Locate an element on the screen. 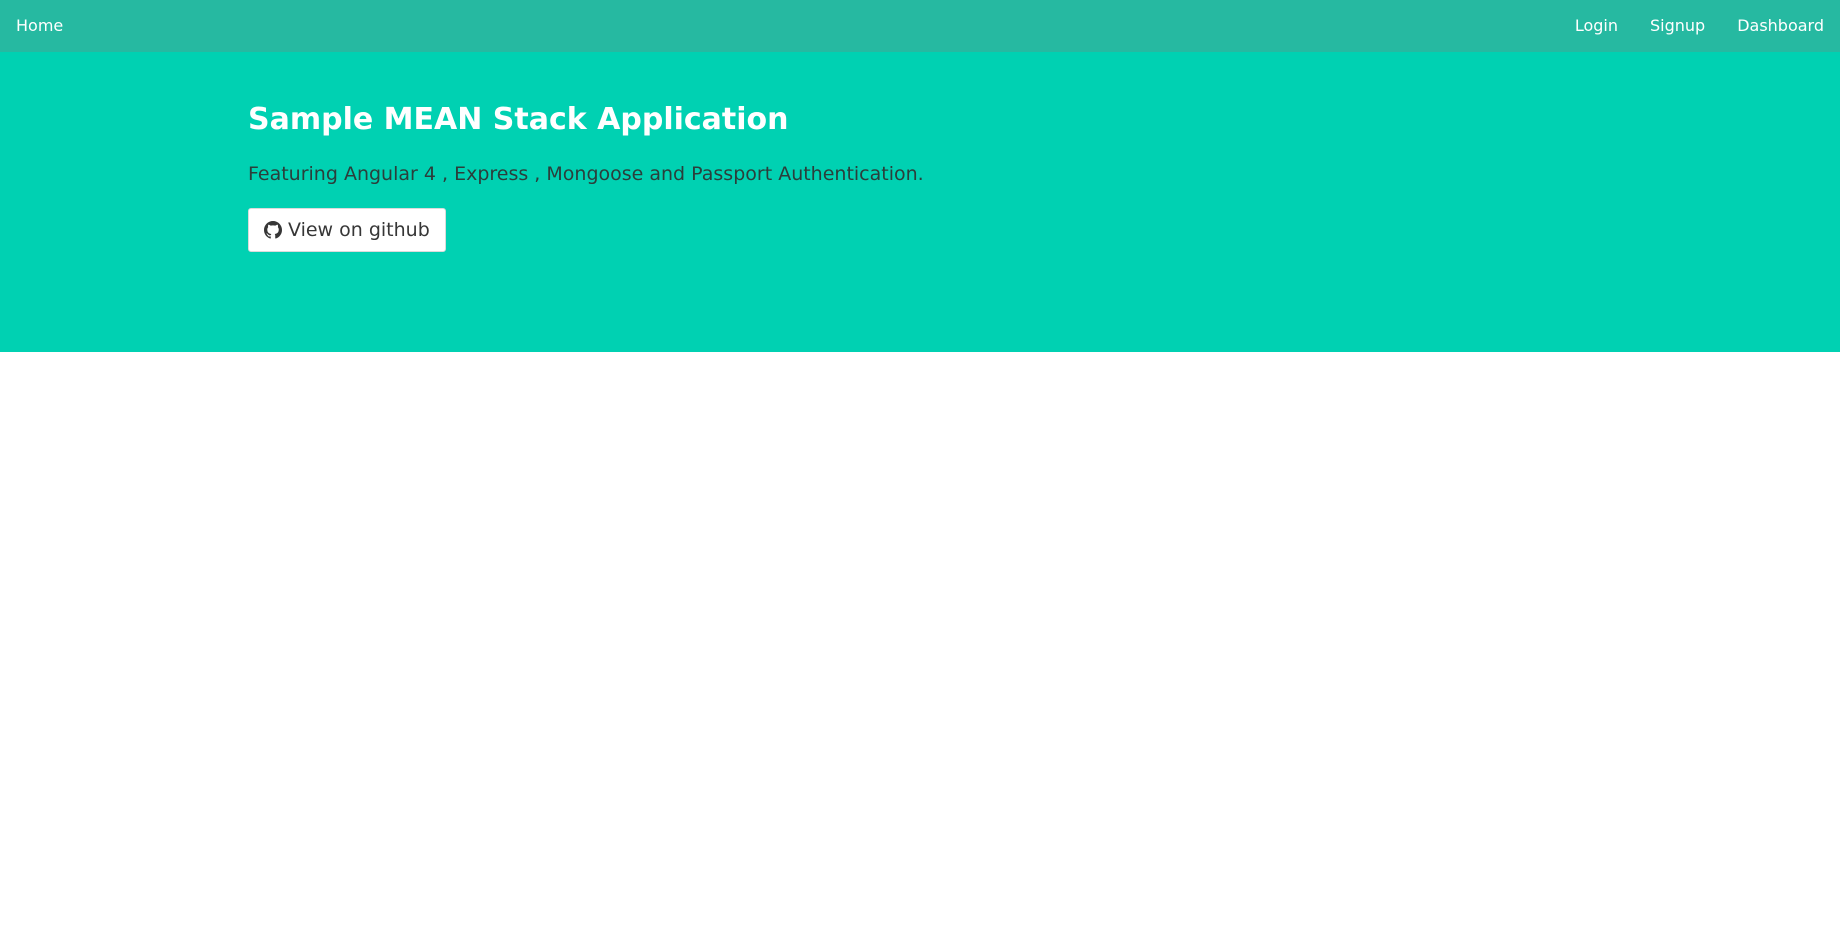 The height and width of the screenshot is (950, 1840). hero-title: Sample MEAN Stack Application is located at coordinates (518, 119).